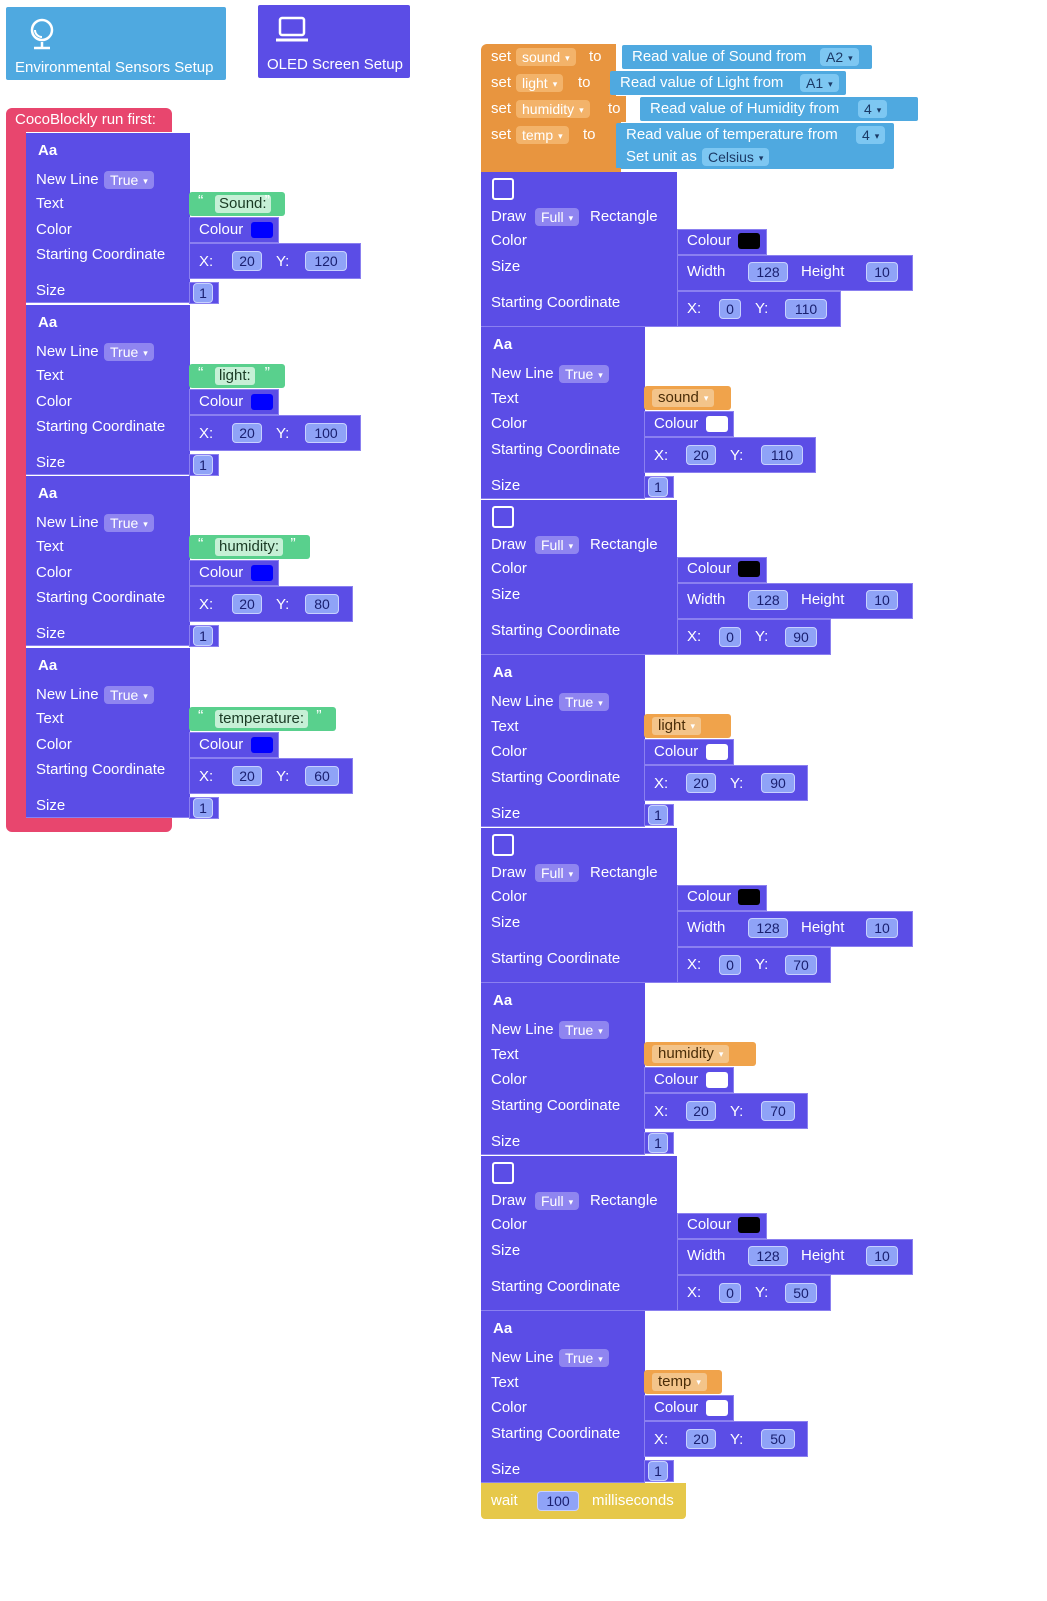 The image size is (1047, 1601). I want to click on string-value: light:, so click(235, 375).